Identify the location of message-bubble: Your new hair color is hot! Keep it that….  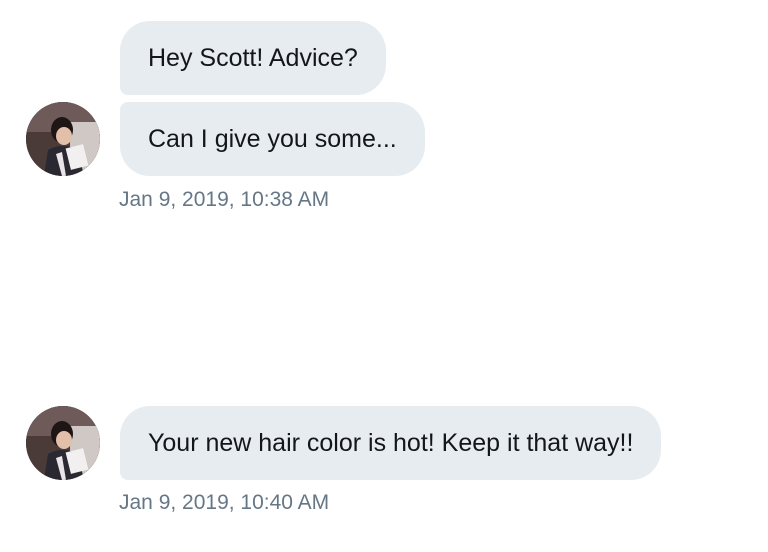
(391, 443).